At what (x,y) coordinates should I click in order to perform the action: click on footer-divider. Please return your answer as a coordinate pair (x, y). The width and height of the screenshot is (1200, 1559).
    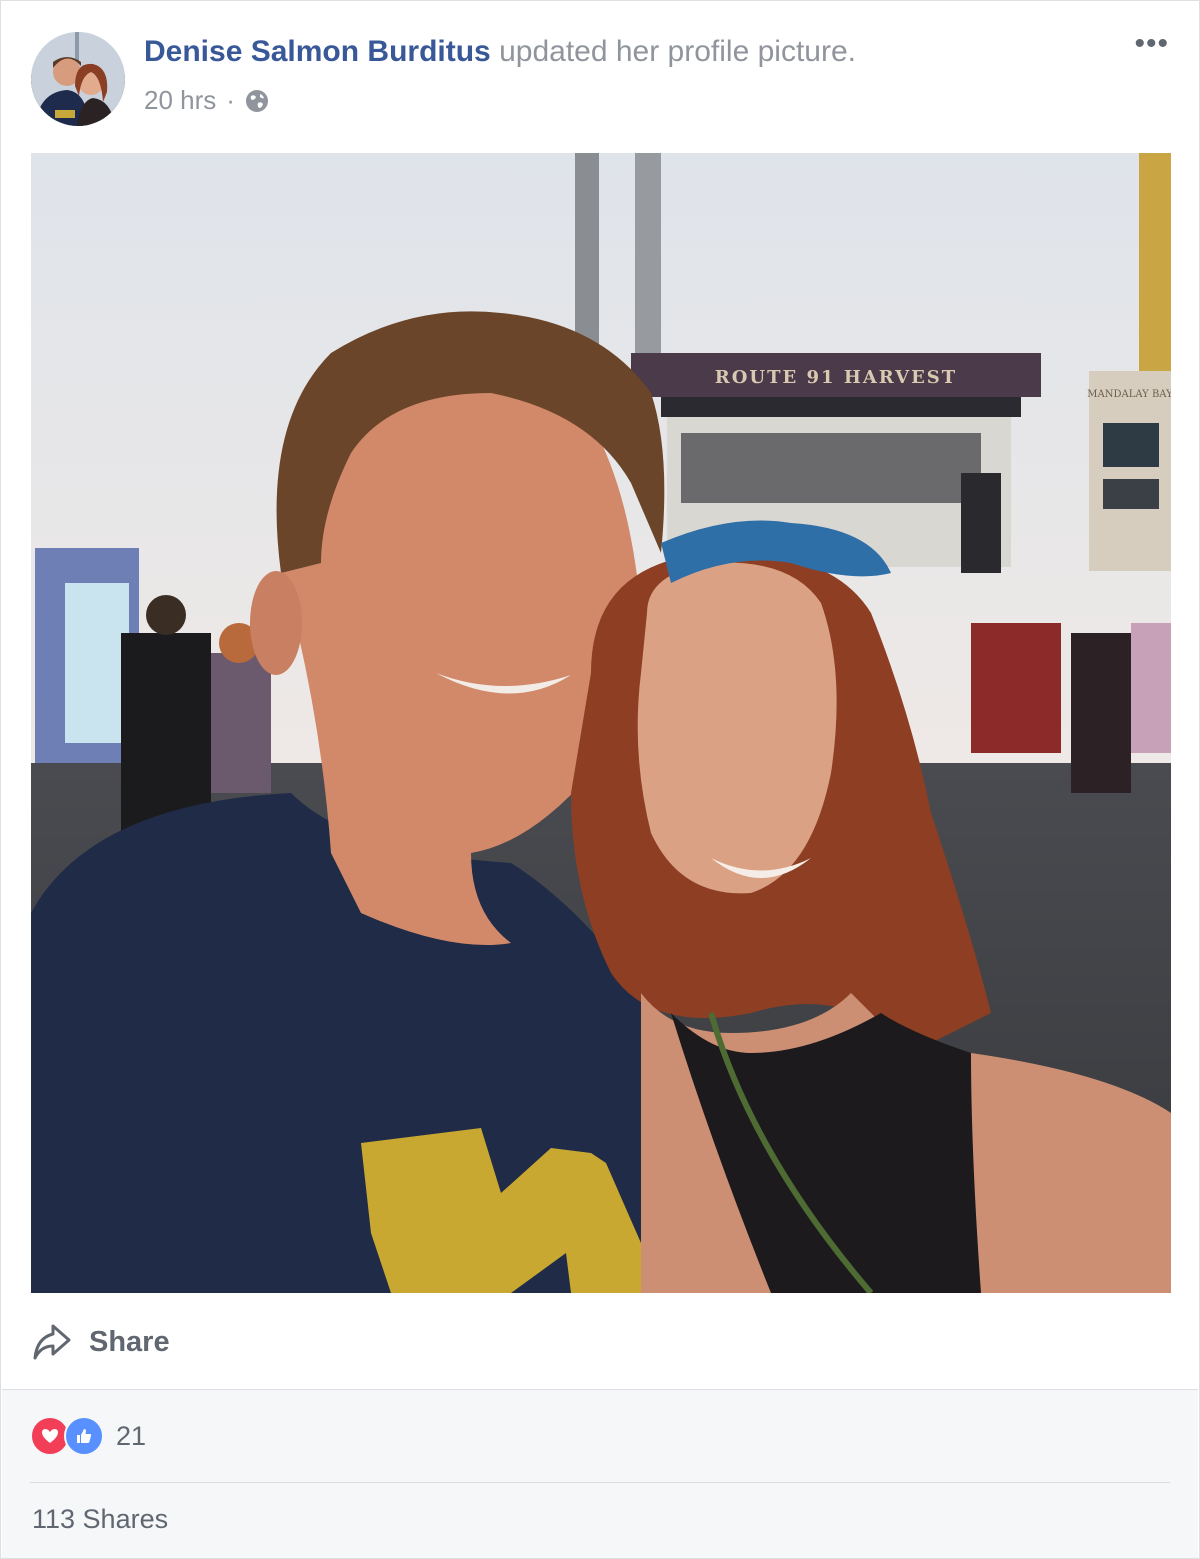
    Looking at the image, I should click on (600, 1482).